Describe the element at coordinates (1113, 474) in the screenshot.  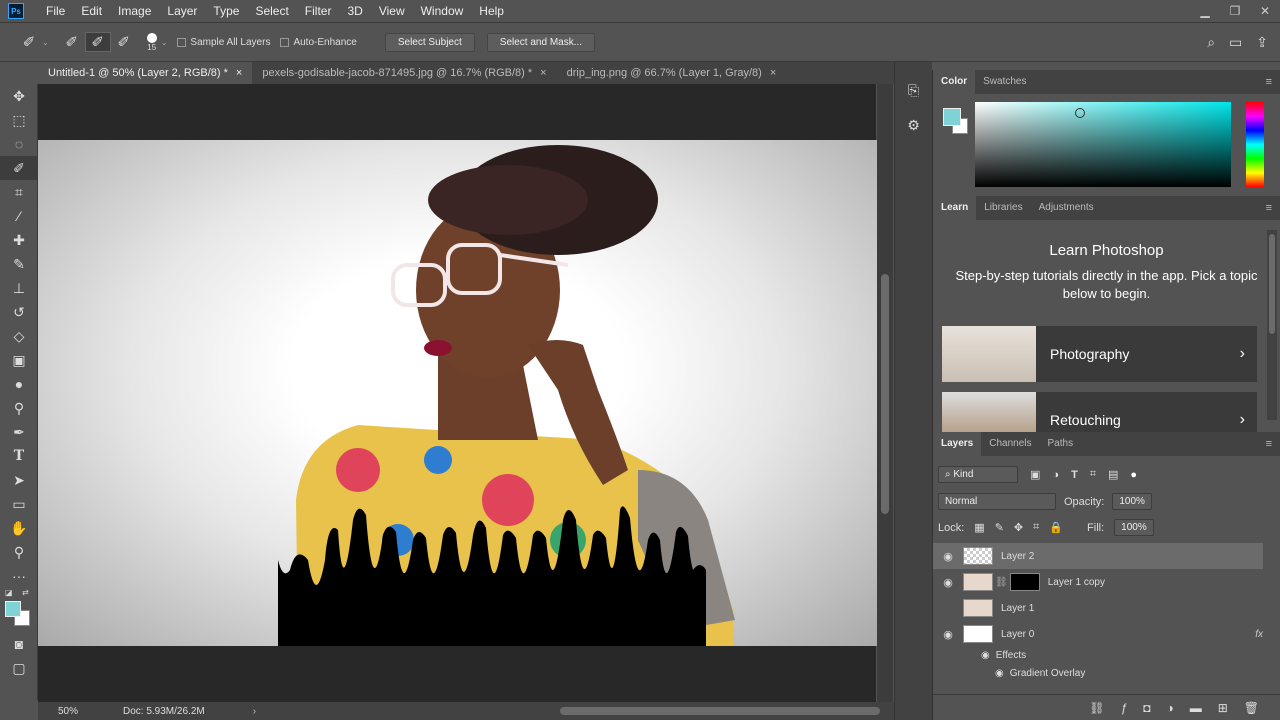
I see `smart-object-filter-icon: ▤` at that location.